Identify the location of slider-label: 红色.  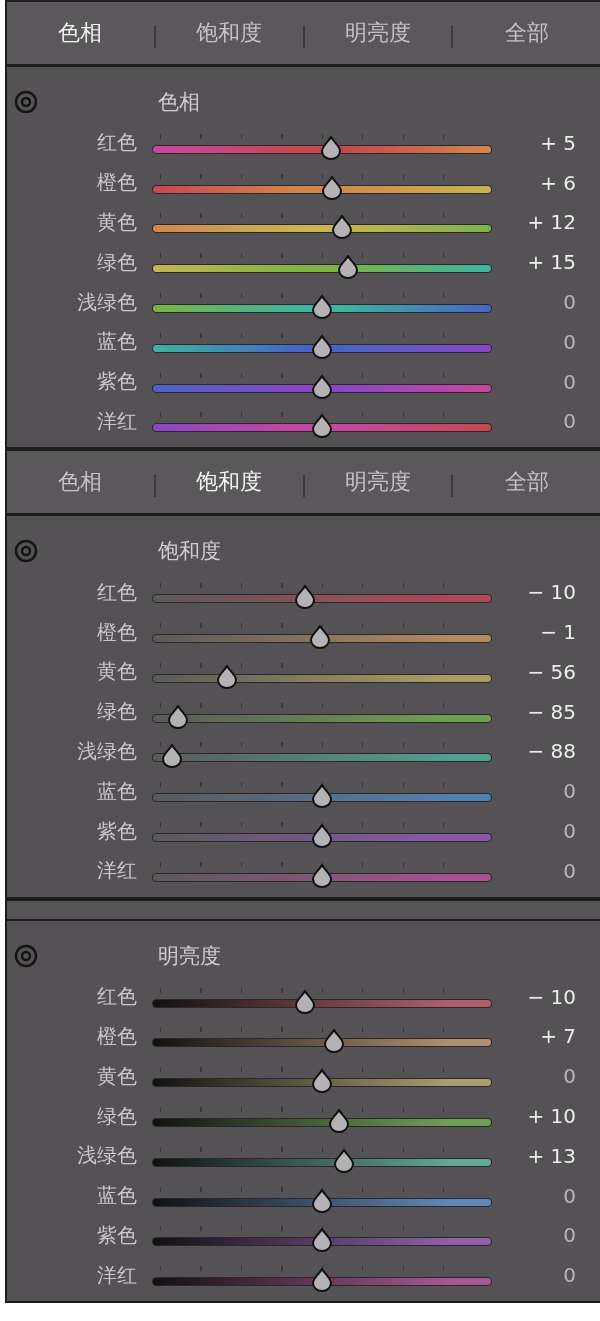
(117, 997).